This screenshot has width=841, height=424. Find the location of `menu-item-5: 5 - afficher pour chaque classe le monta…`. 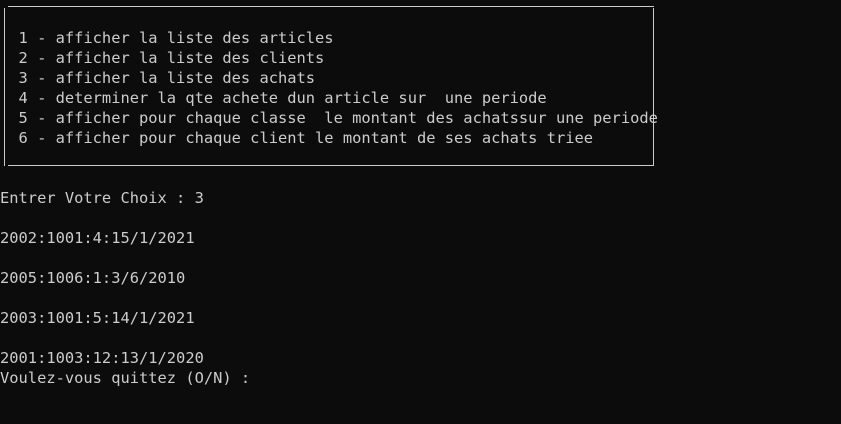

menu-item-5: 5 - afficher pour chaque classe le monta… is located at coordinates (329, 118).